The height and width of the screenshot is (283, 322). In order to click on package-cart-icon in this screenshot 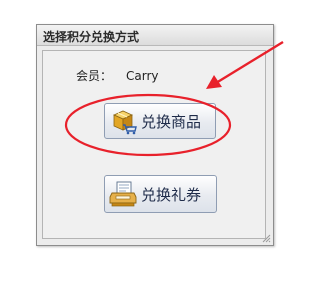, I will do `click(125, 122)`.